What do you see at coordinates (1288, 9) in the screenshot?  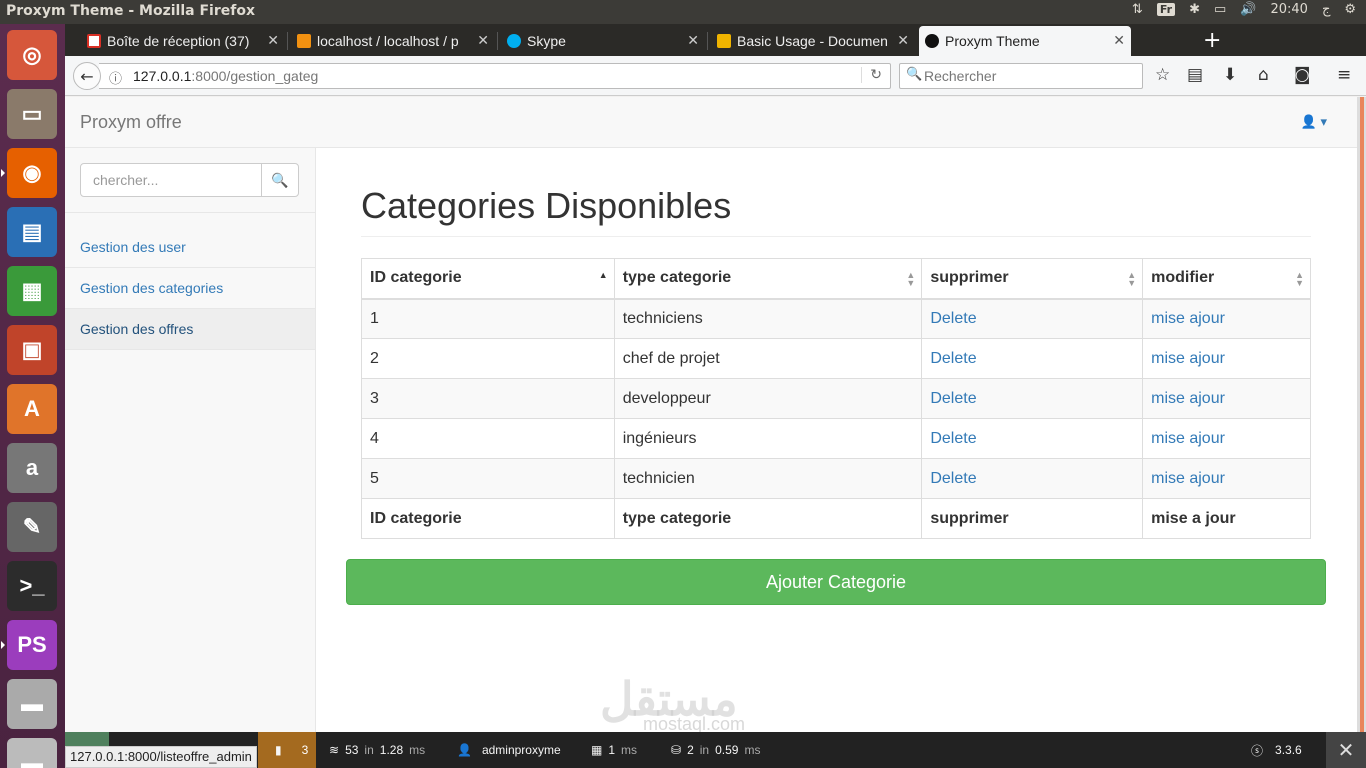 I see `clock: 20:40` at bounding box center [1288, 9].